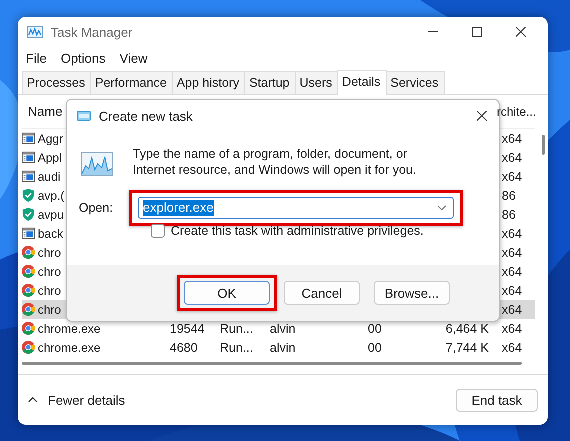 The width and height of the screenshot is (570, 441). Describe the element at coordinates (51, 195) in the screenshot. I see `process-name: avp.(` at that location.